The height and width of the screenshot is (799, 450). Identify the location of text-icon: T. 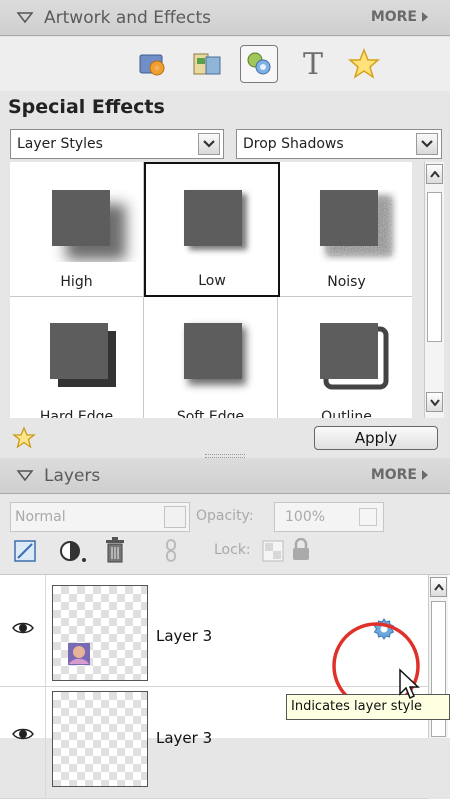
(313, 64).